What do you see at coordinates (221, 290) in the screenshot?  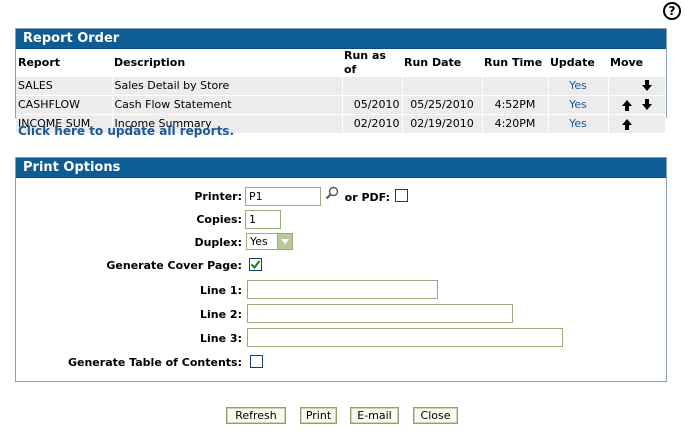 I see `line1-label: Line 1:` at bounding box center [221, 290].